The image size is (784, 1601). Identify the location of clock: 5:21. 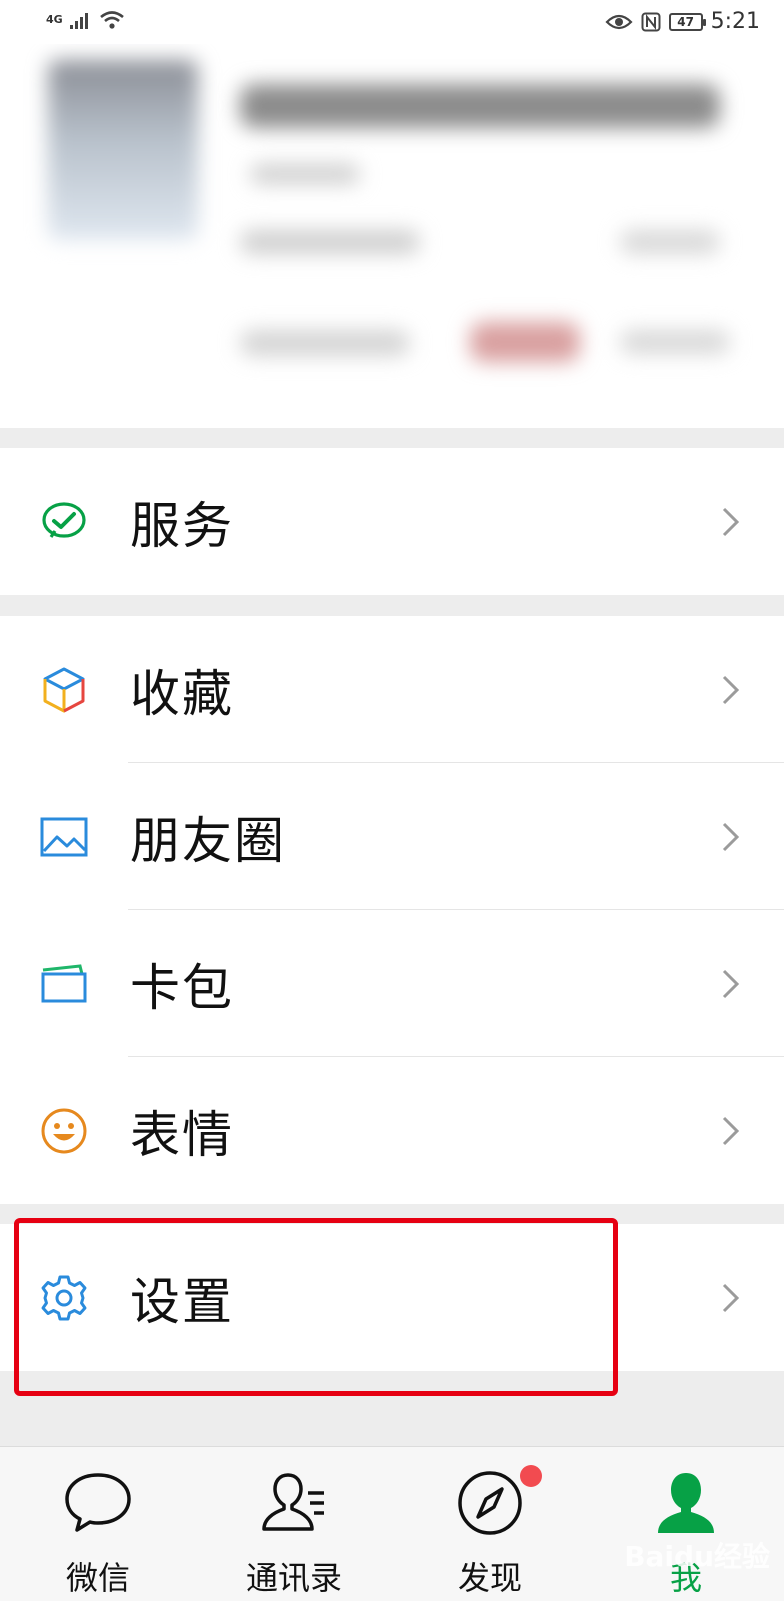
(735, 21).